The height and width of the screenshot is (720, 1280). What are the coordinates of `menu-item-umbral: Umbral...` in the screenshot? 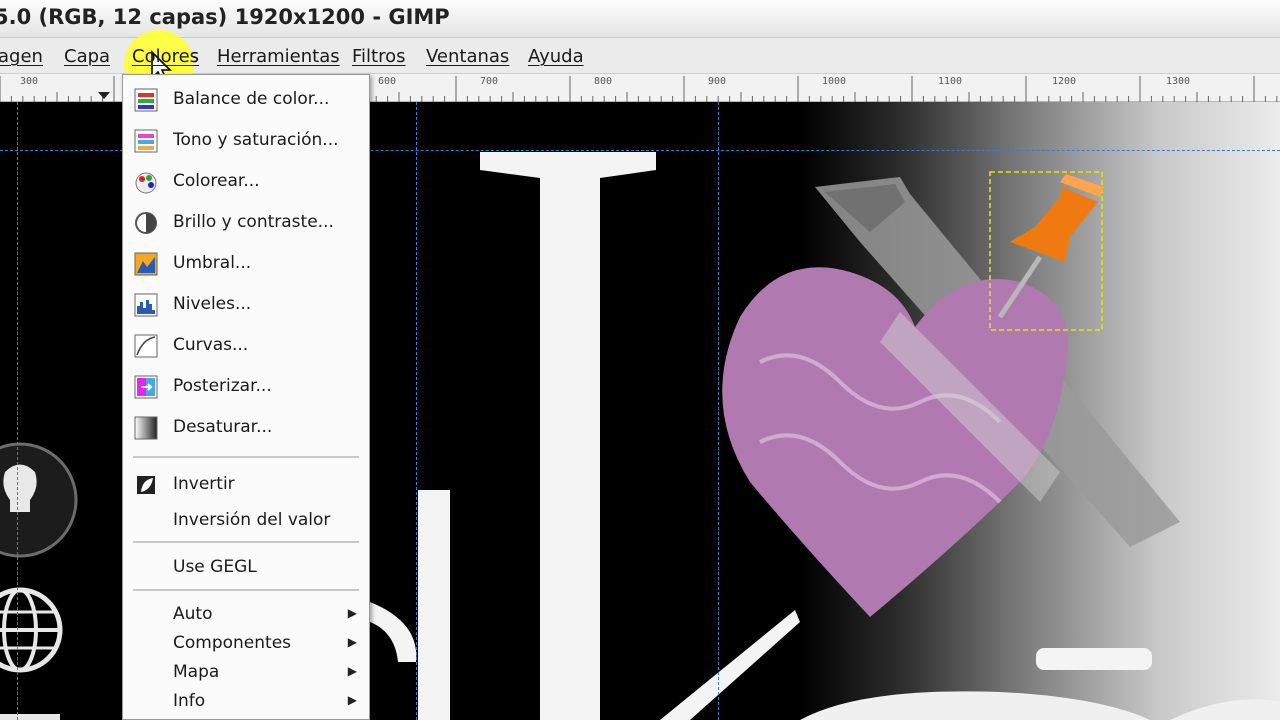 It's located at (246, 264).